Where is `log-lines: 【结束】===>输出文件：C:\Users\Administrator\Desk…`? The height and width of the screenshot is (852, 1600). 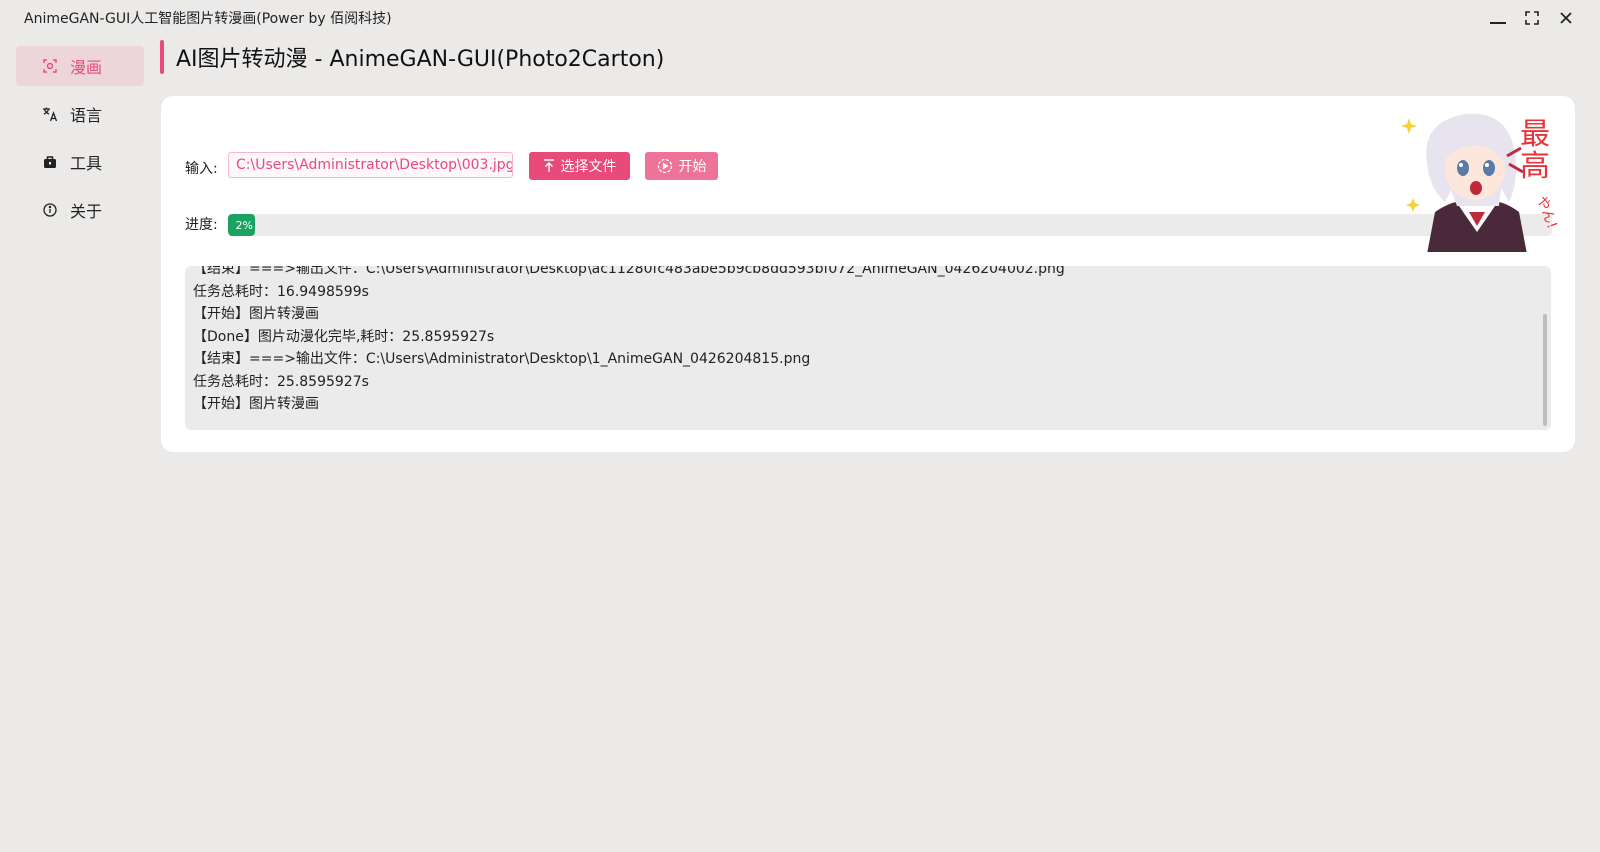 log-lines: 【结束】===>输出文件：C:\Users\Administrator\Desk… is located at coordinates (864, 341).